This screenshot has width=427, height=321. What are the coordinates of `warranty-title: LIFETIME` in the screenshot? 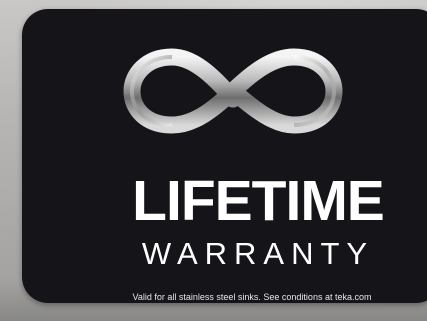 It's located at (258, 201).